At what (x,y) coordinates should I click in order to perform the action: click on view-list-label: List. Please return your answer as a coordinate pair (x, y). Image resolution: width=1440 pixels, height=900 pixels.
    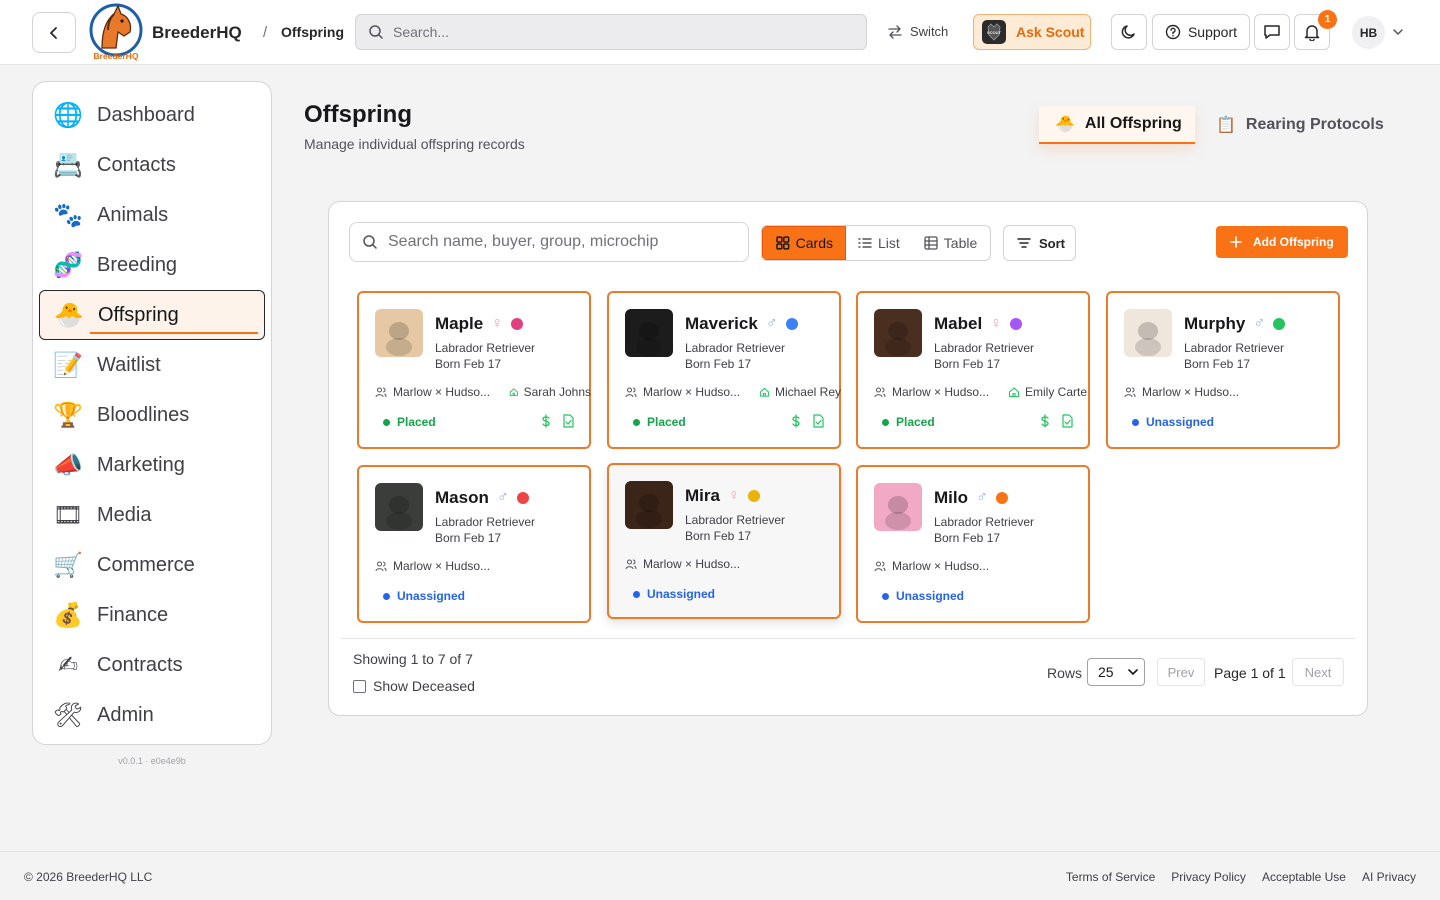
    Looking at the image, I should click on (889, 243).